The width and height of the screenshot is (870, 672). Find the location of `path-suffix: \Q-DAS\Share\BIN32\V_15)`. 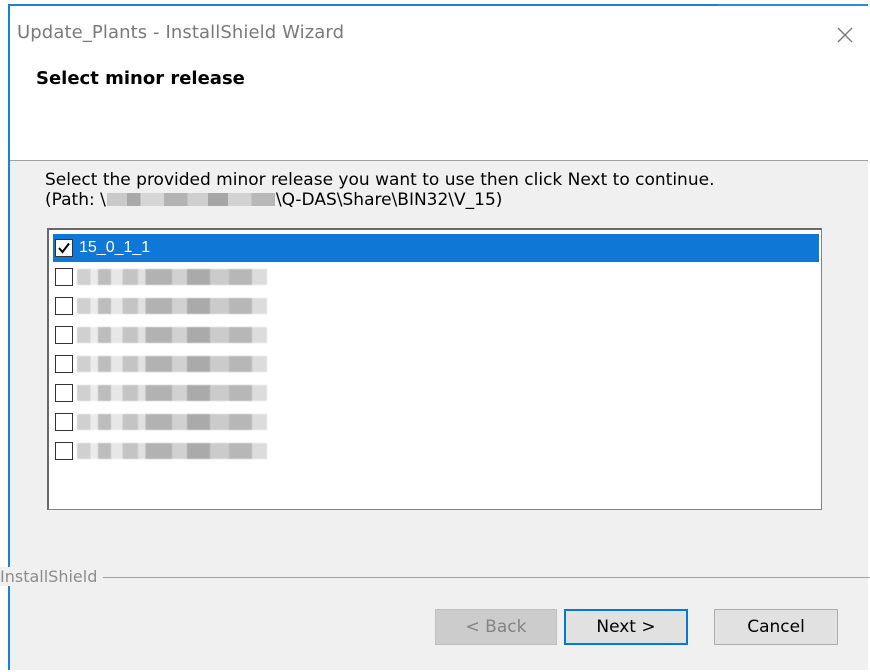

path-suffix: \Q-DAS\Share\BIN32\V_15) is located at coordinates (389, 200).